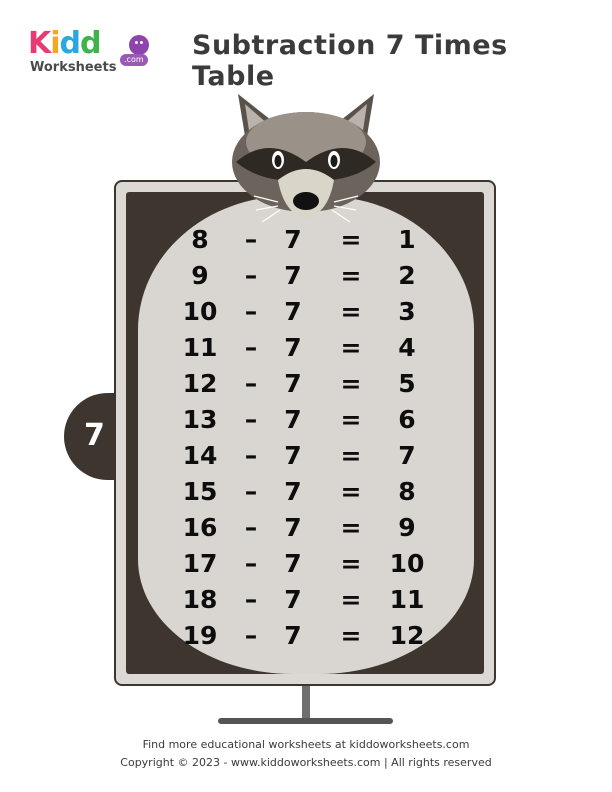  What do you see at coordinates (350, 61) in the screenshot?
I see `page-title: Subtraction 7 Times Table` at bounding box center [350, 61].